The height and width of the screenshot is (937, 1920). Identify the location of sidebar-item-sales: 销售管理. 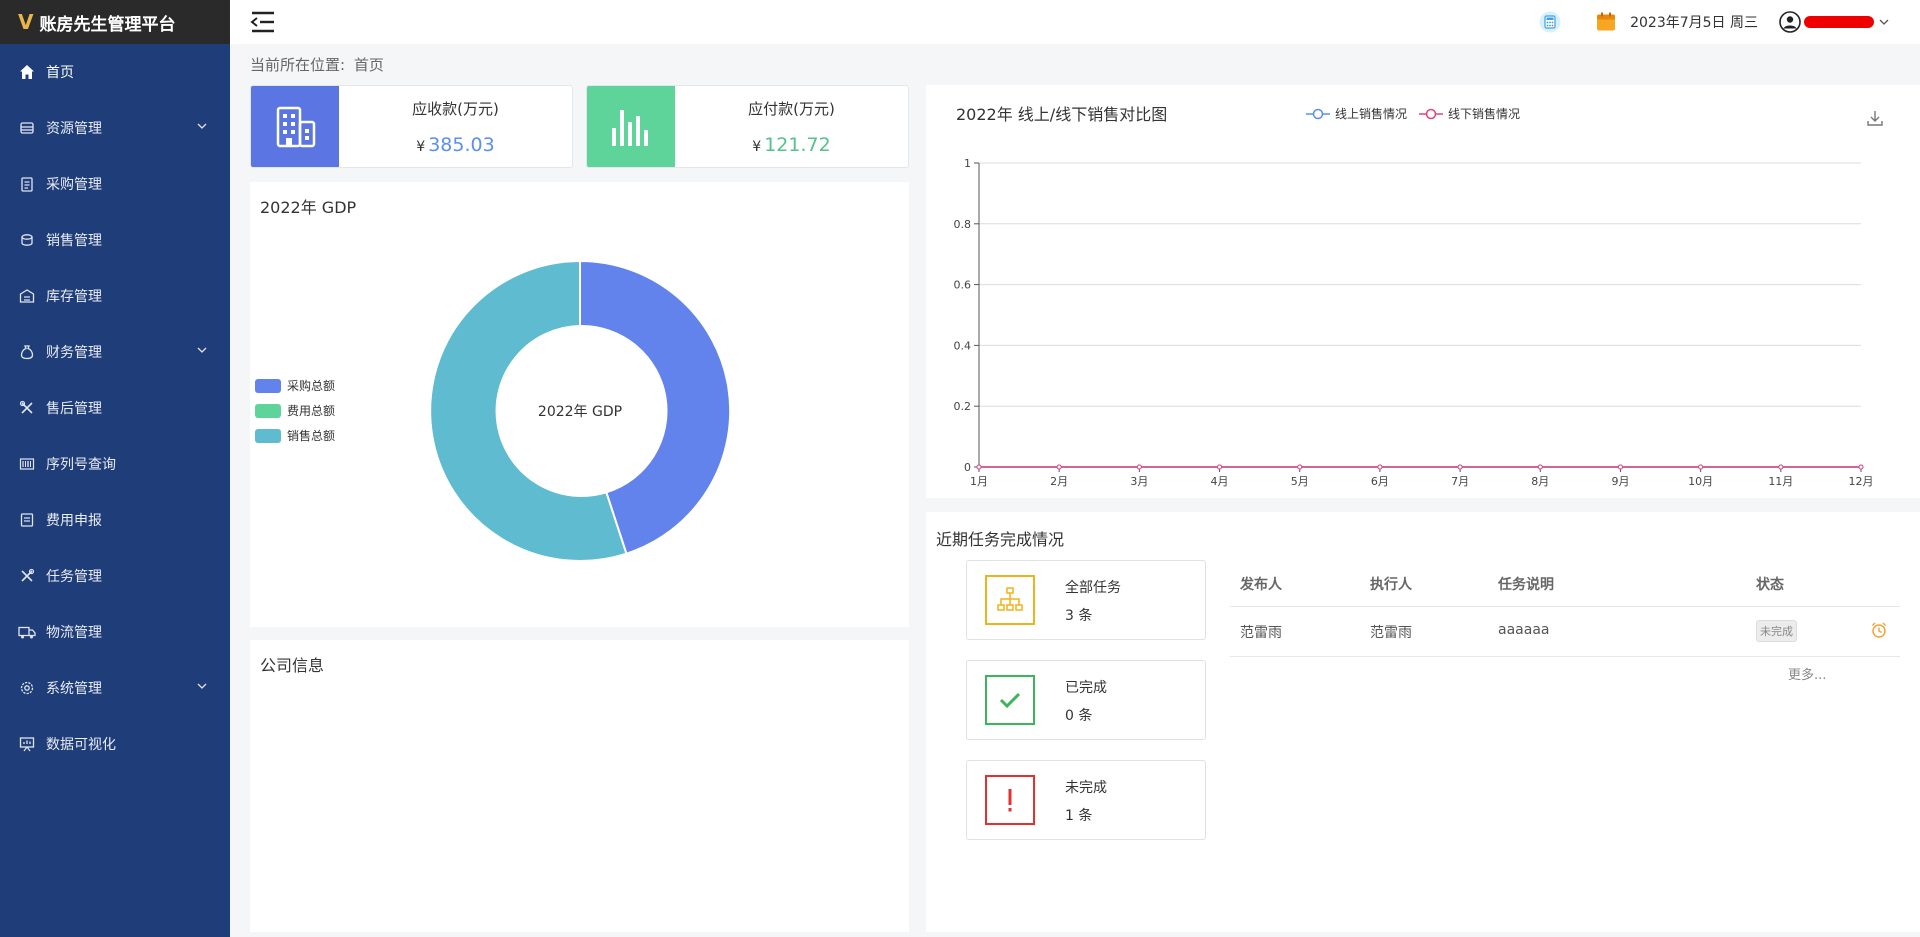
(115, 240).